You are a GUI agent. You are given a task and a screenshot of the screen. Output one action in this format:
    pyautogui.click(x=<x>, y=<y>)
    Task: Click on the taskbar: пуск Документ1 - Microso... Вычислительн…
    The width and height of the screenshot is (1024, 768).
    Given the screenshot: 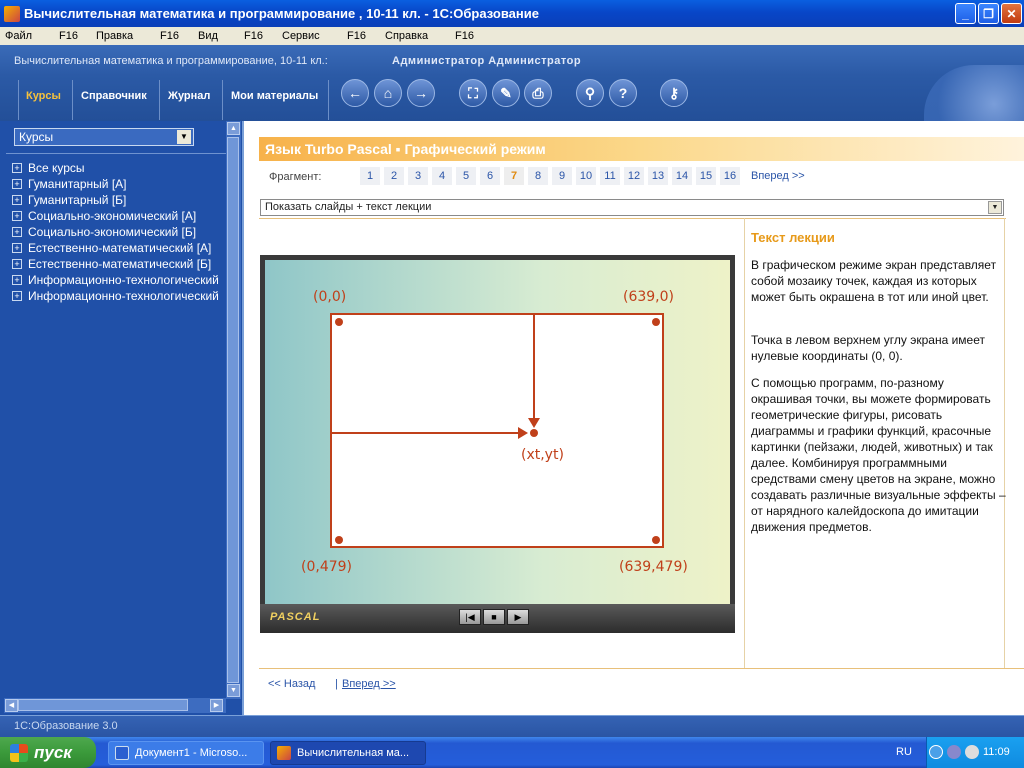 What is the action you would take?
    pyautogui.click(x=512, y=752)
    